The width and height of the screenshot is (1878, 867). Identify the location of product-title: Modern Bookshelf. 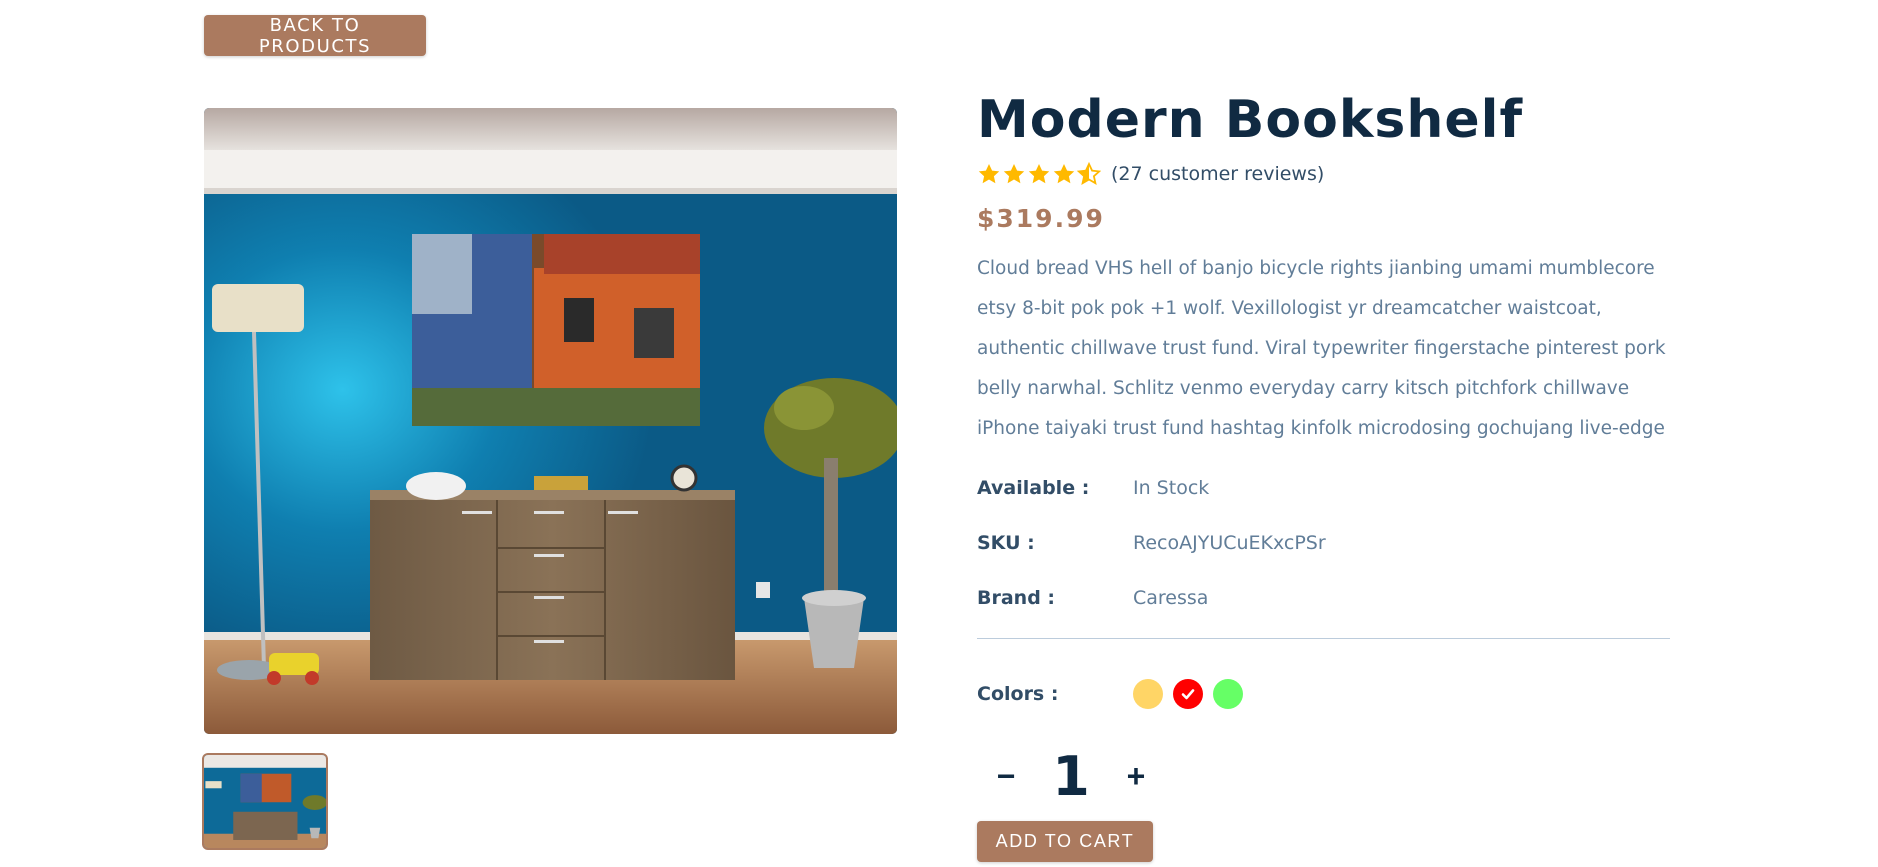
(1250, 120).